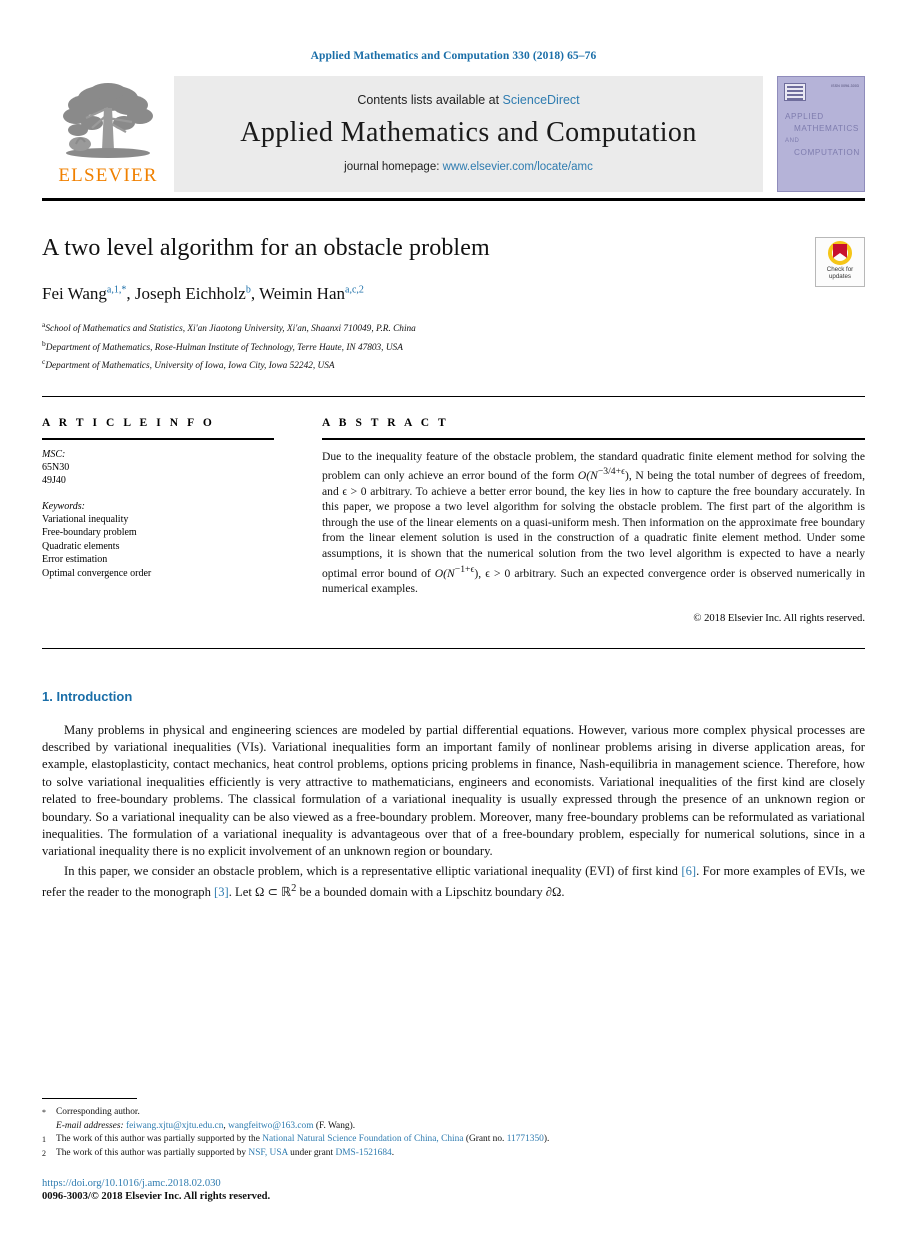 The image size is (907, 1238). I want to click on cover-title-line1: APPLIED, so click(804, 116).